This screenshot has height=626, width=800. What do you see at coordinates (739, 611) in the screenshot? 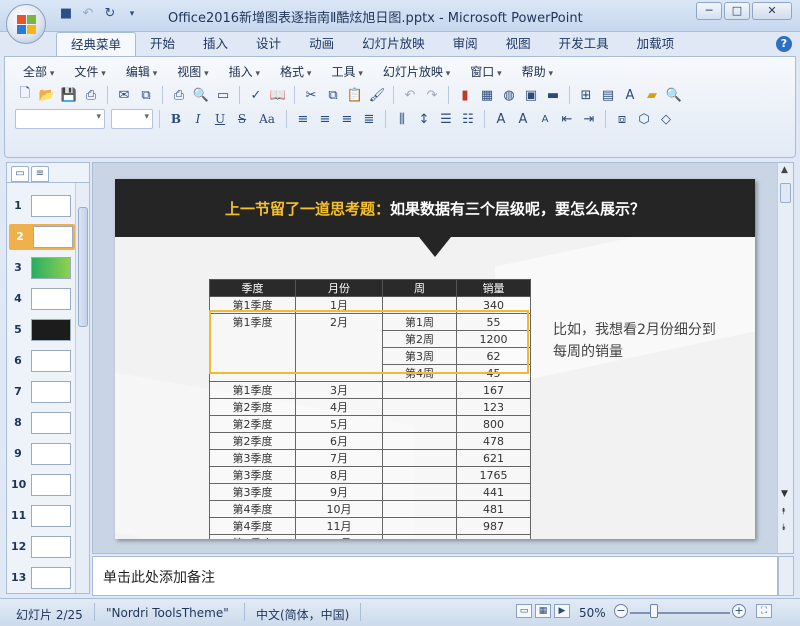
I see `zoom-in-icon: +` at bounding box center [739, 611].